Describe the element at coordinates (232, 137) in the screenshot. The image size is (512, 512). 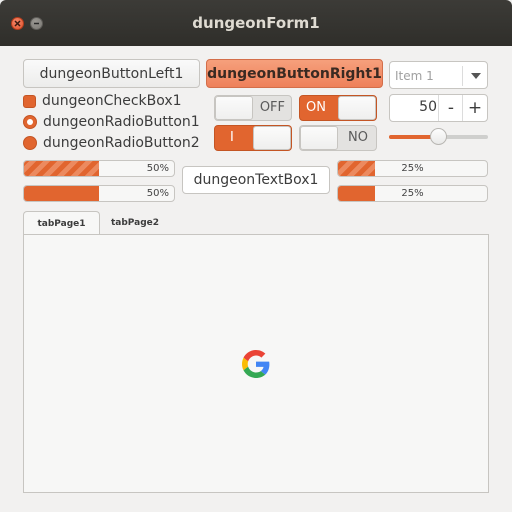
I see `toggle-i-label: I` at that location.